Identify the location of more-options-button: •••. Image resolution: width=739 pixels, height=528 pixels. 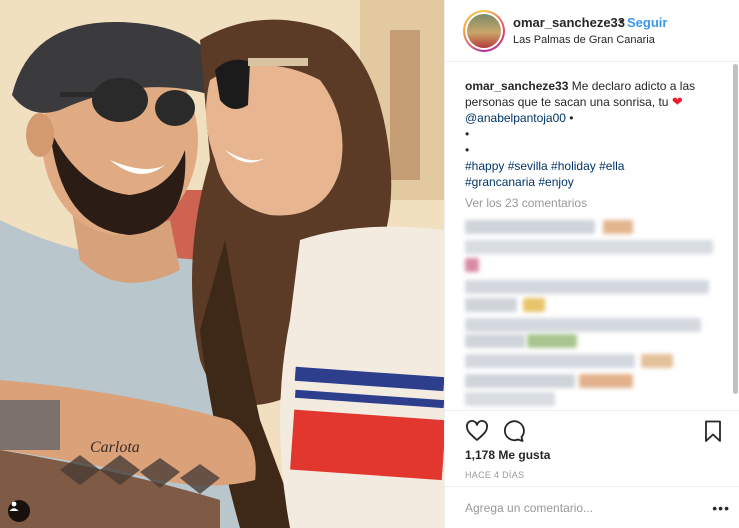
(721, 508).